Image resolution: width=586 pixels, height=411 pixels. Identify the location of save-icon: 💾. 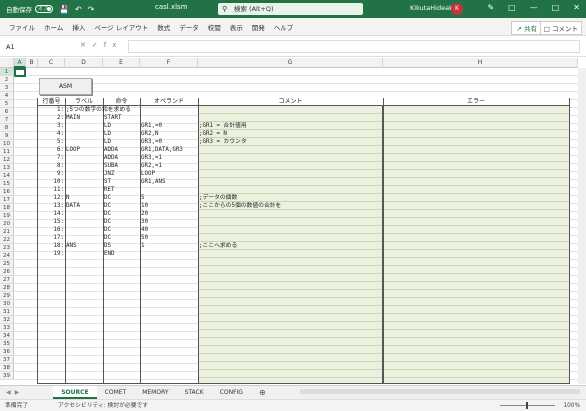
(64, 9).